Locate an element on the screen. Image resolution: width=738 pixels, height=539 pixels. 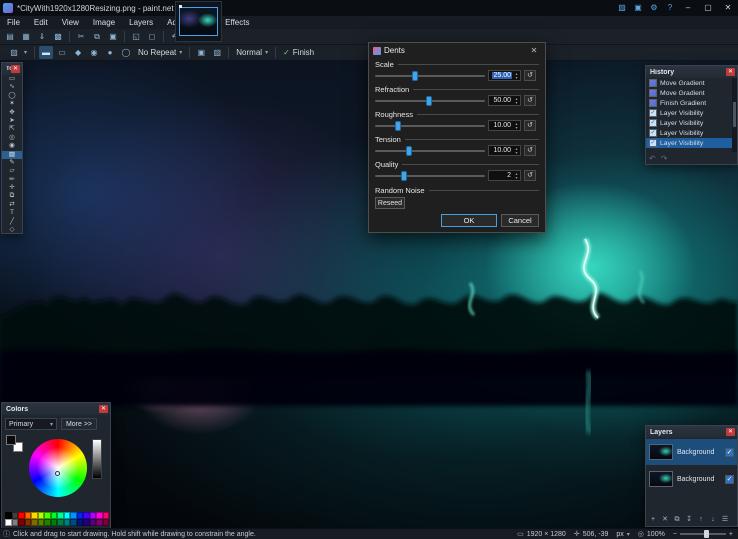
move-selection-tool: ⇱ is located at coordinates (12, 129).